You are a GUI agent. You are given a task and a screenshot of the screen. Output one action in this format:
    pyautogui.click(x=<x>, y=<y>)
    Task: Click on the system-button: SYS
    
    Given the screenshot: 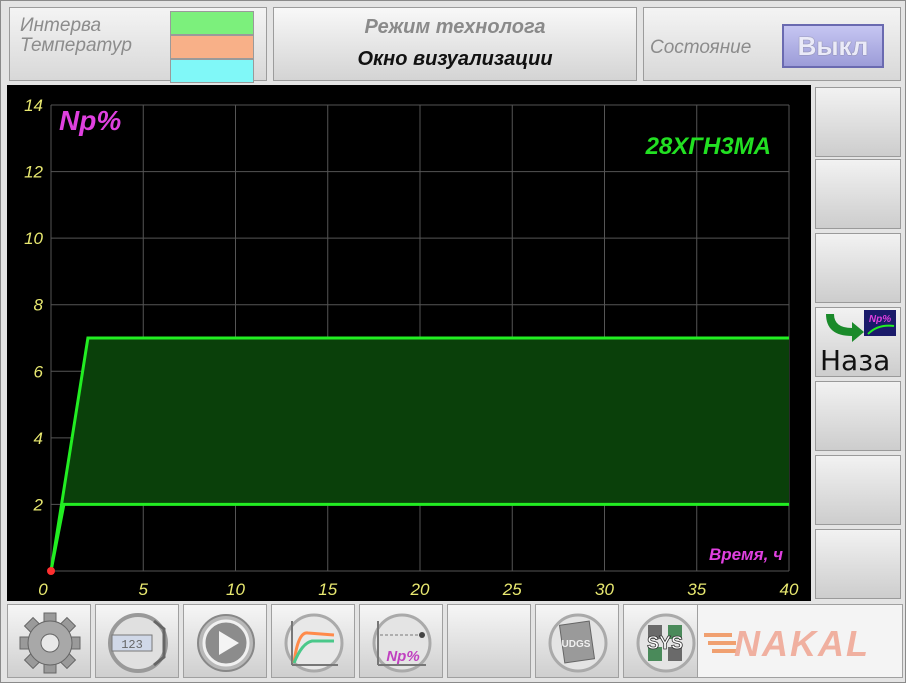 What is the action you would take?
    pyautogui.click(x=665, y=641)
    